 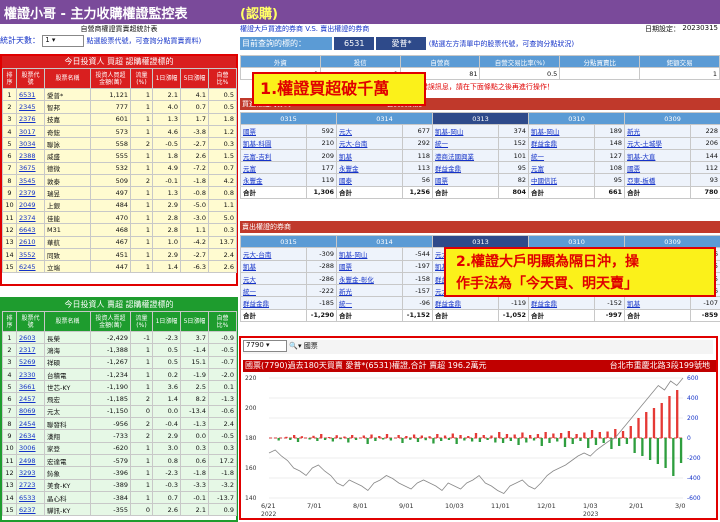 I want to click on summary-header: 自營交易比率(%), so click(x=520, y=61).